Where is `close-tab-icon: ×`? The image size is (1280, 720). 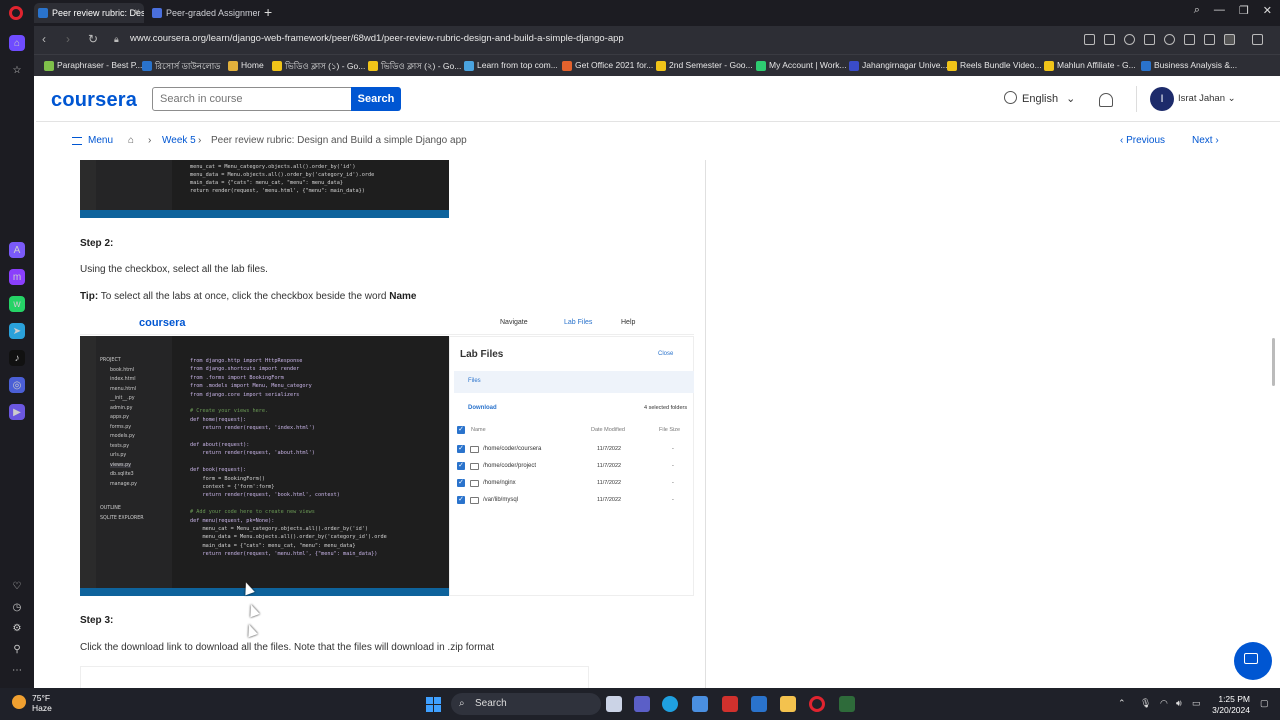
close-tab-icon: × is located at coordinates (137, 13).